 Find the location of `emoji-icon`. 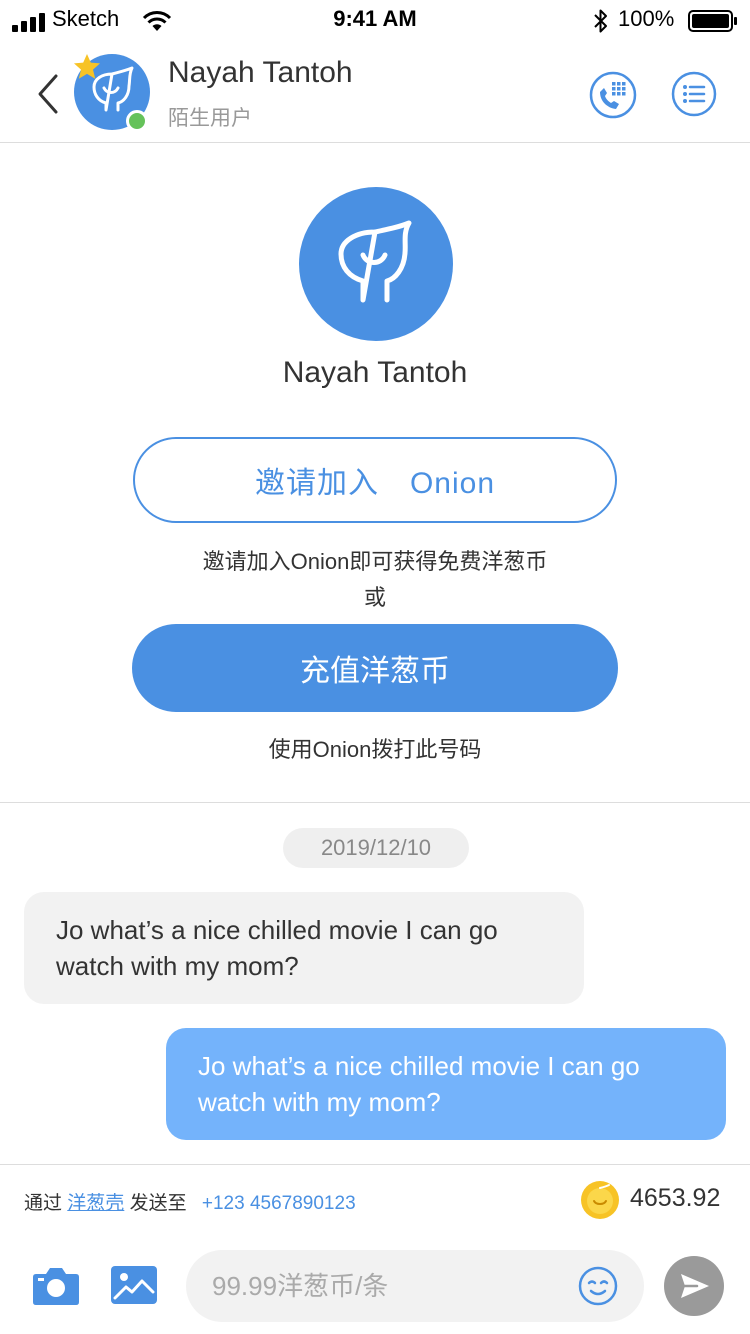

emoji-icon is located at coordinates (598, 1286).